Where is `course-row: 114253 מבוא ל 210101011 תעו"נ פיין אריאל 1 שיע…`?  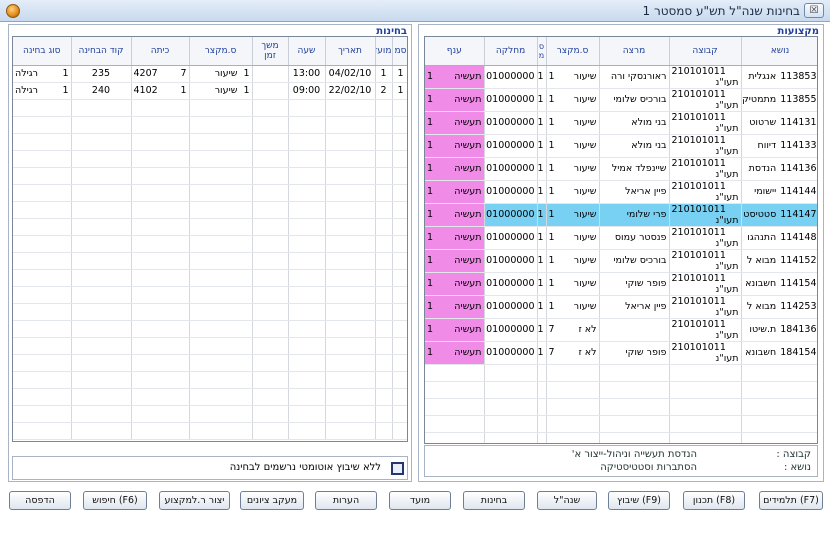 course-row: 114253 מבוא ל 210101011 תעו"נ פיין אריאל 1 שיע… is located at coordinates (621, 307).